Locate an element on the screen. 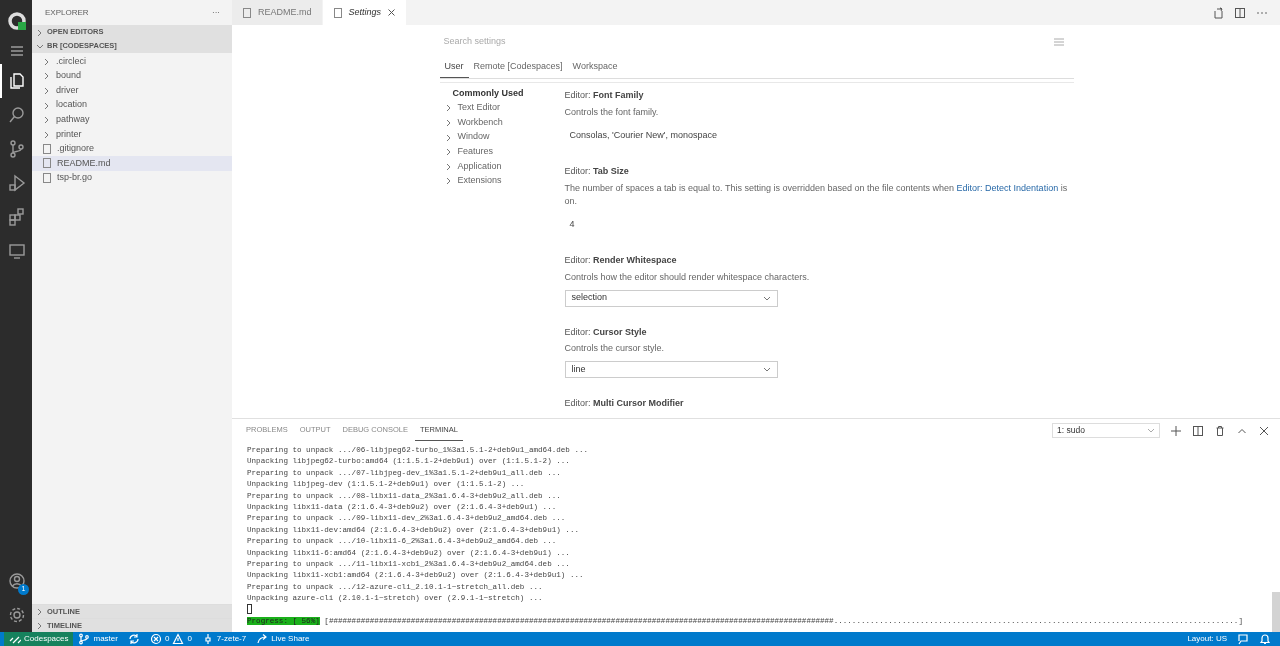  setting-title: Editor: Tab Size is located at coordinates (597, 171).